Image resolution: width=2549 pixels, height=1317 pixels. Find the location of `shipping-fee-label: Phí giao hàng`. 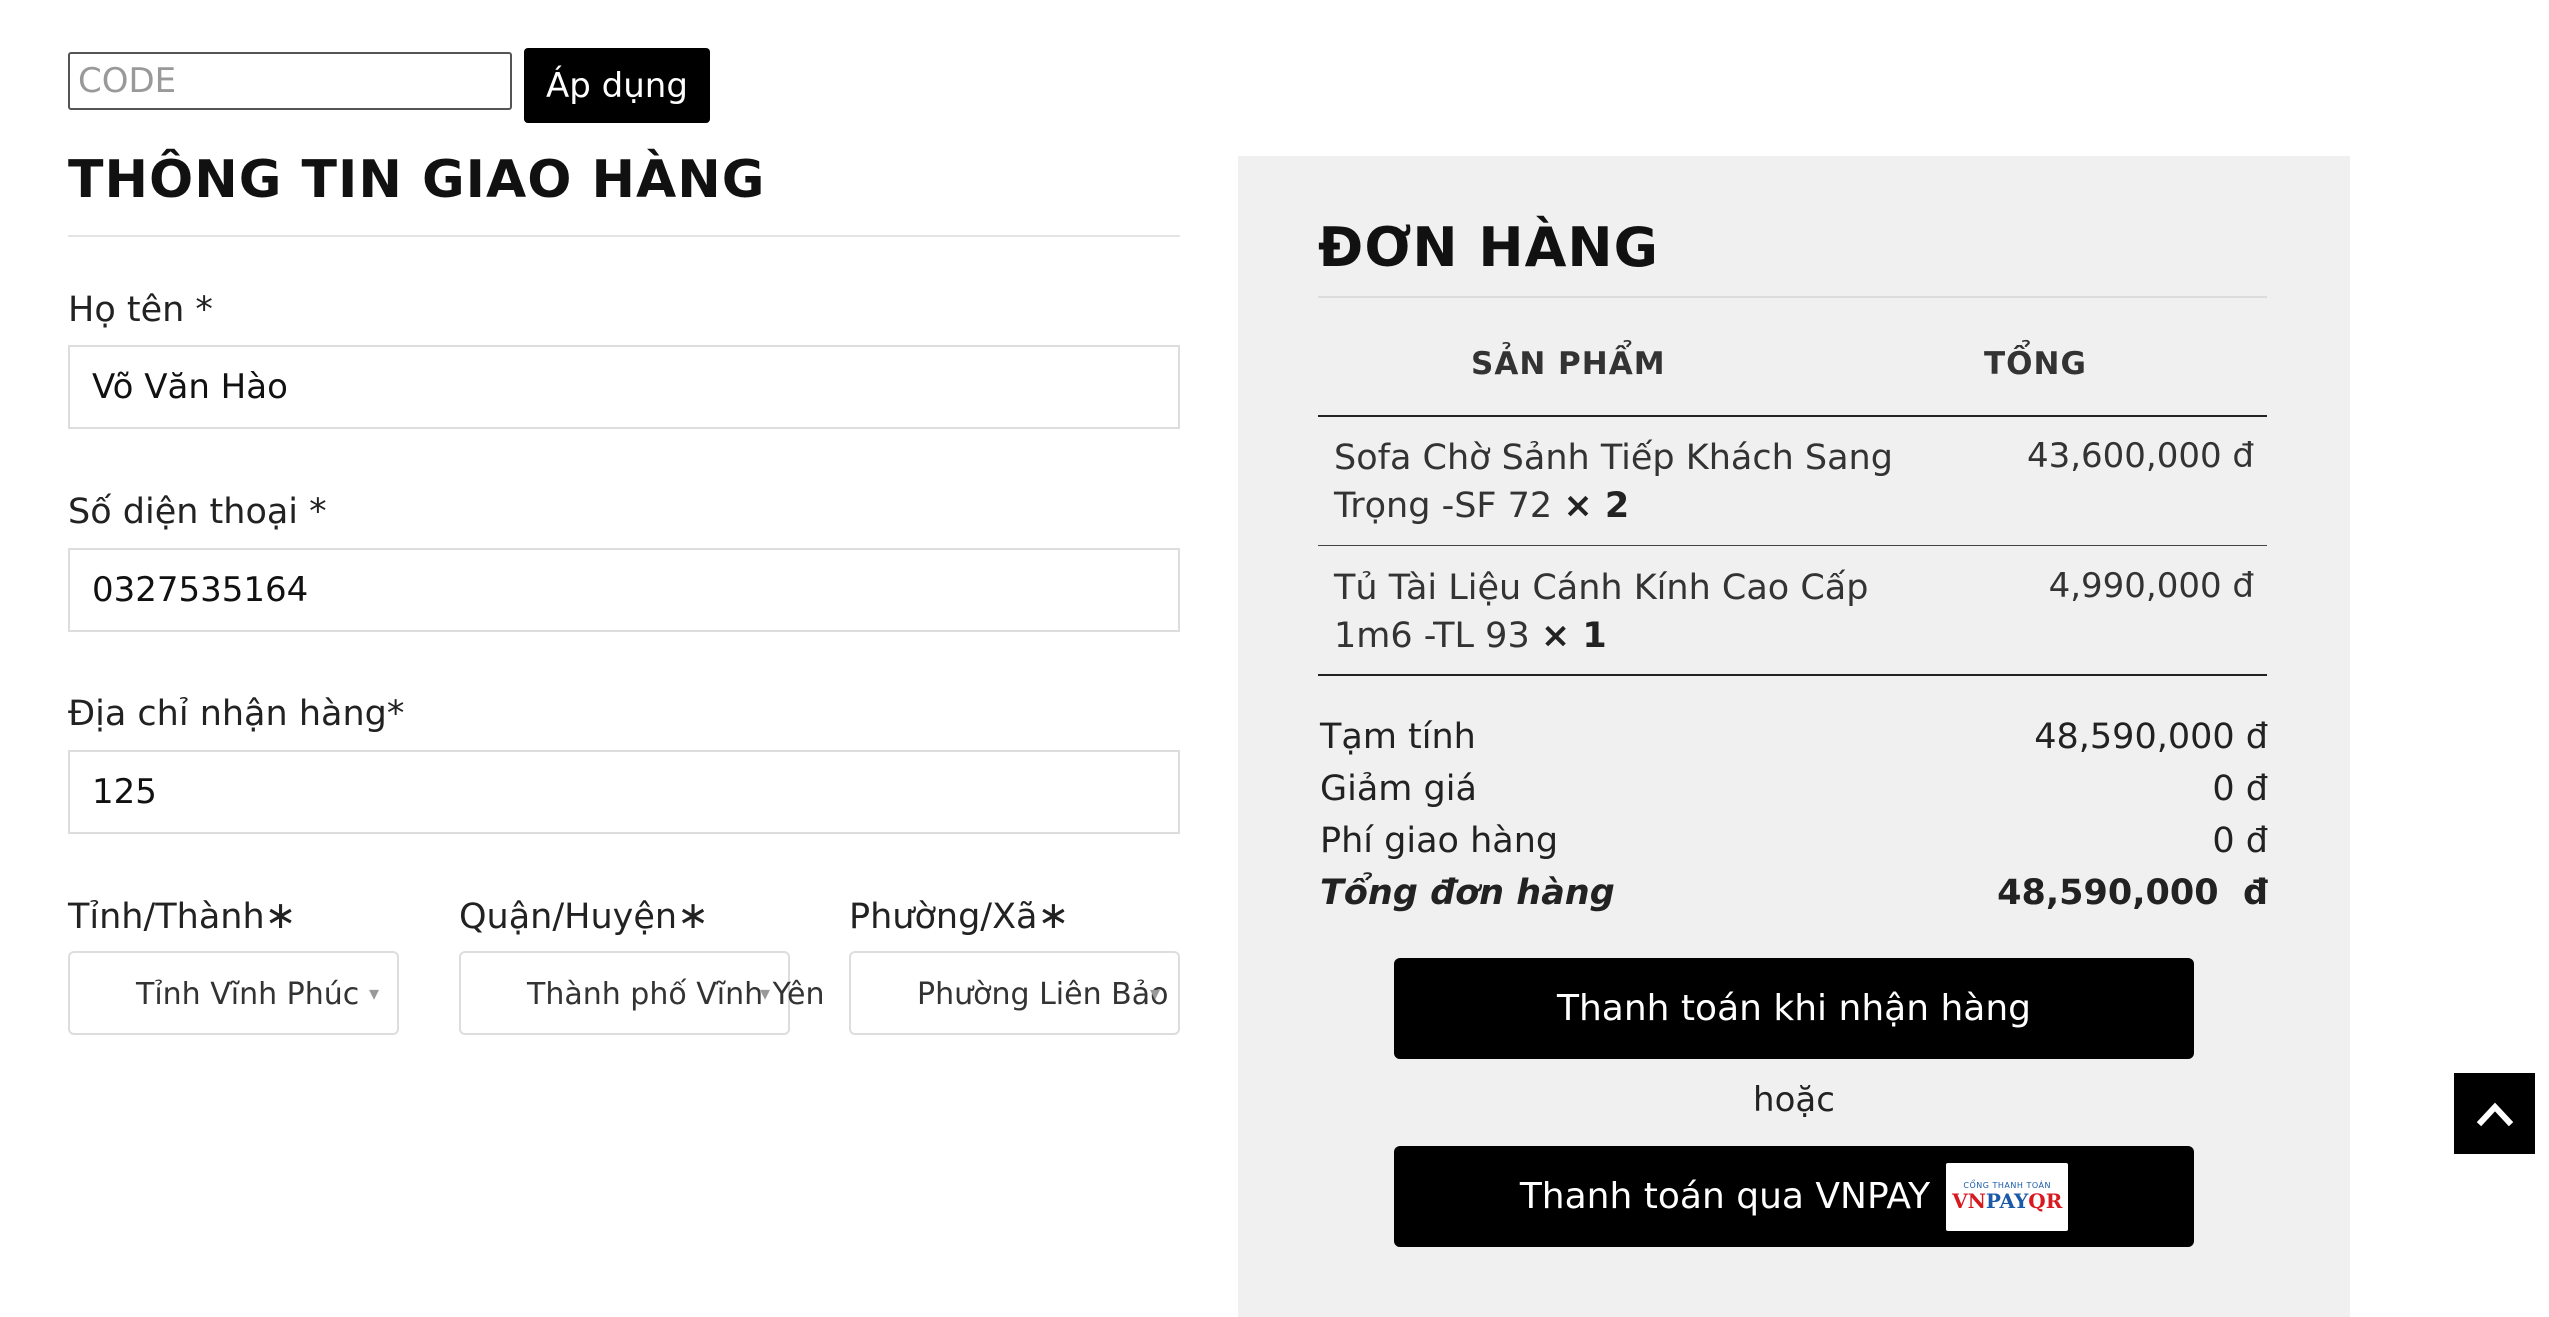

shipping-fee-label: Phí giao hàng is located at coordinates (1439, 841).